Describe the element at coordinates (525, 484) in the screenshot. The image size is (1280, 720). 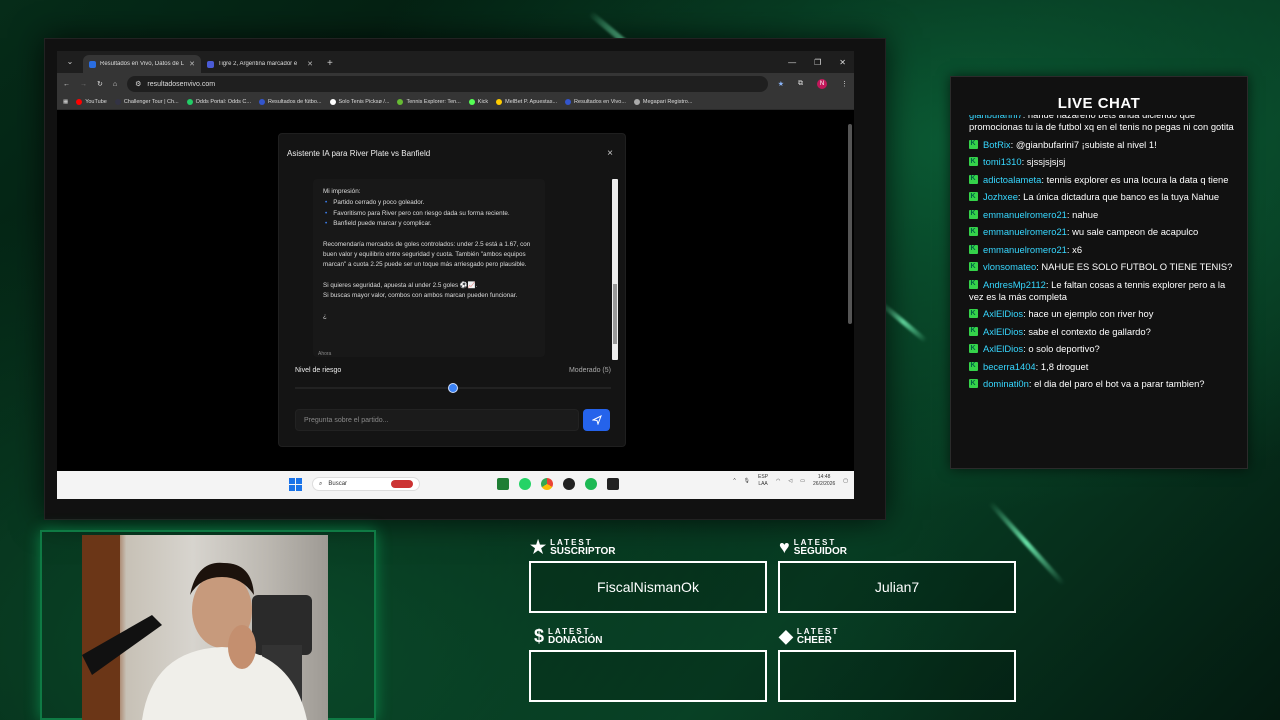
I see `whatsapp-icon` at that location.